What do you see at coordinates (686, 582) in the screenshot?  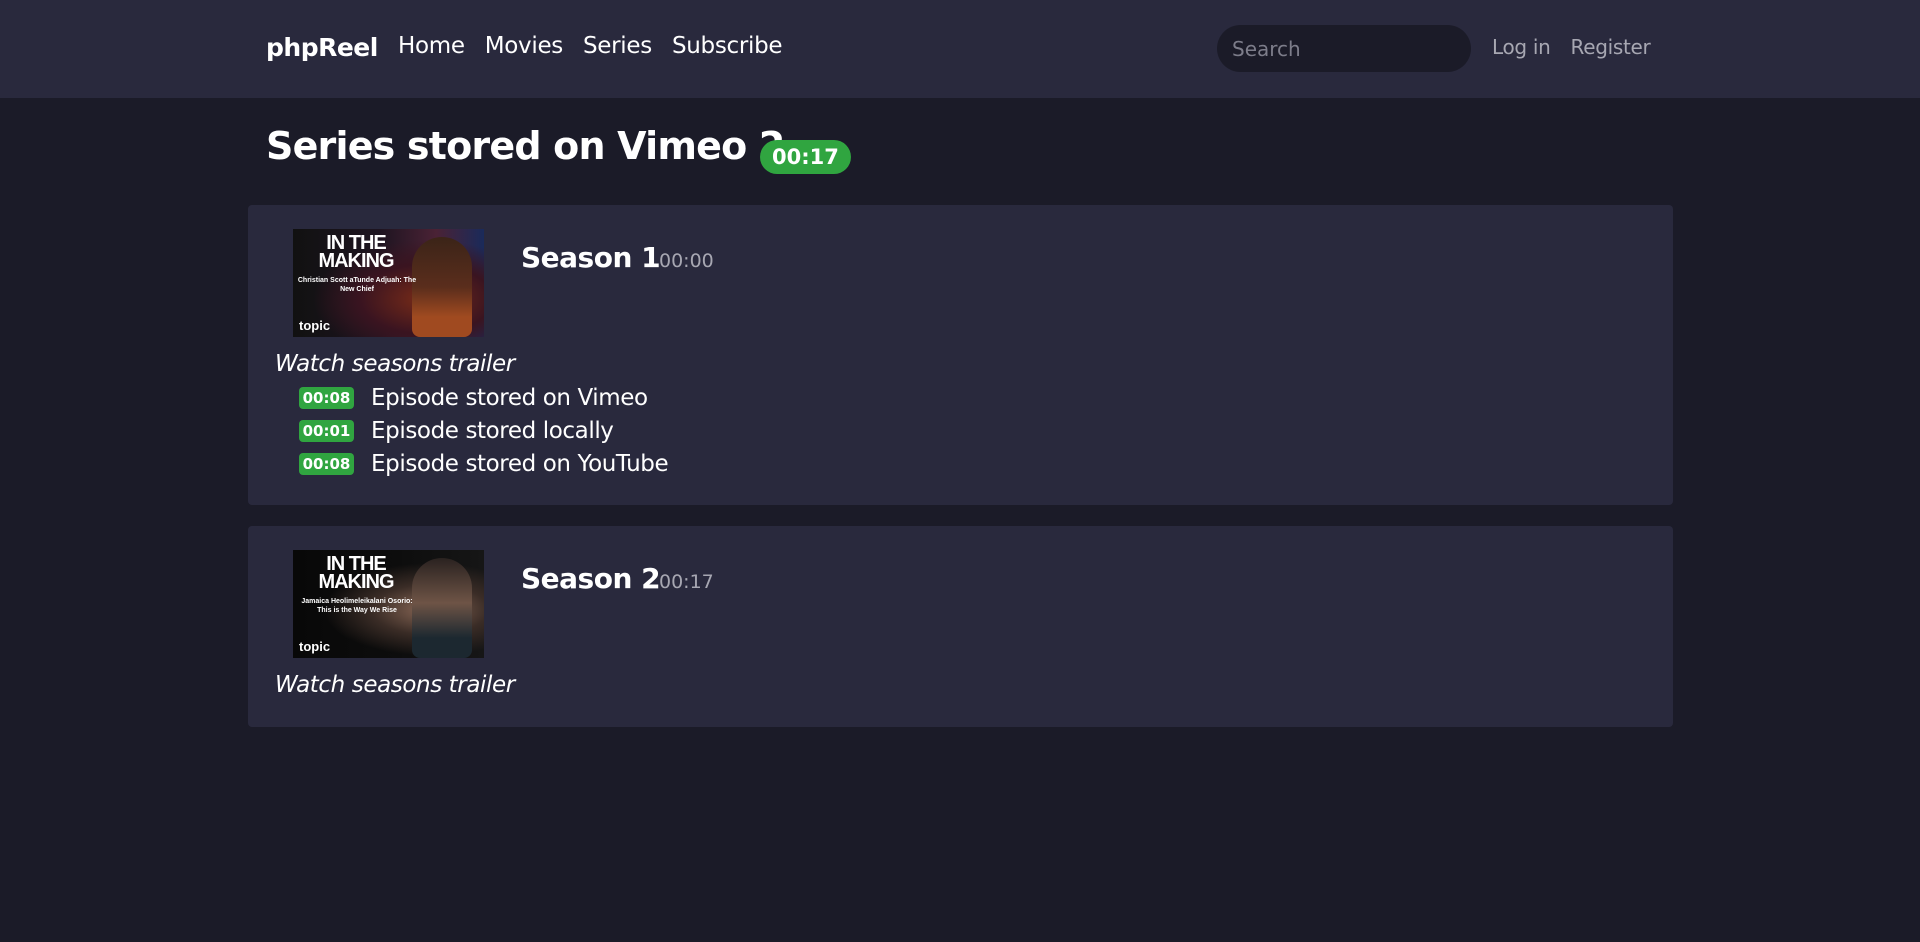 I see `season-duration: 00:17` at bounding box center [686, 582].